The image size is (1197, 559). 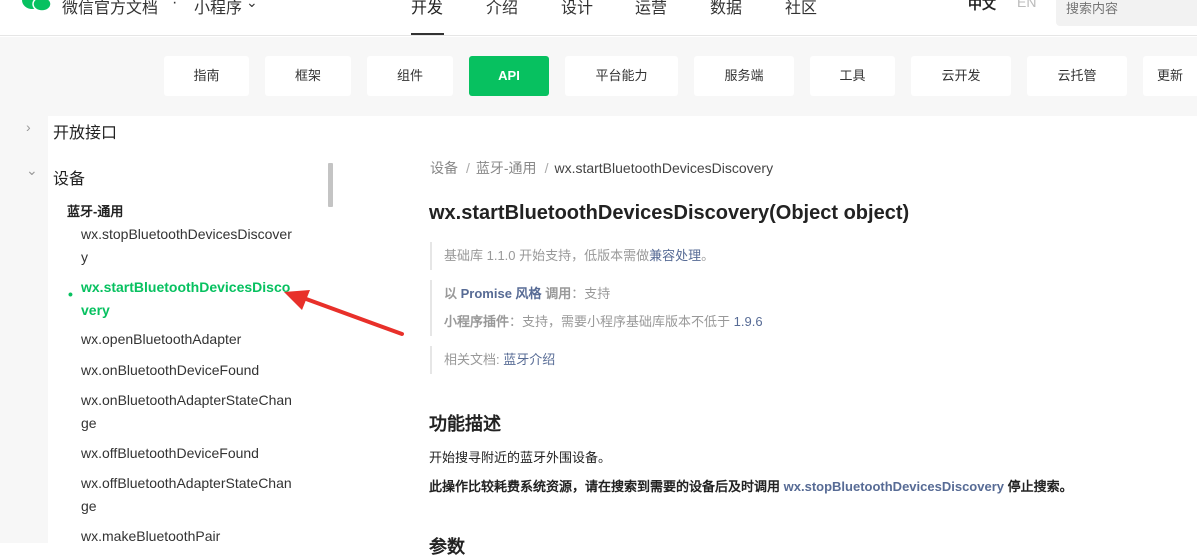 I want to click on annotation-arrow-icon, so click(x=344, y=313).